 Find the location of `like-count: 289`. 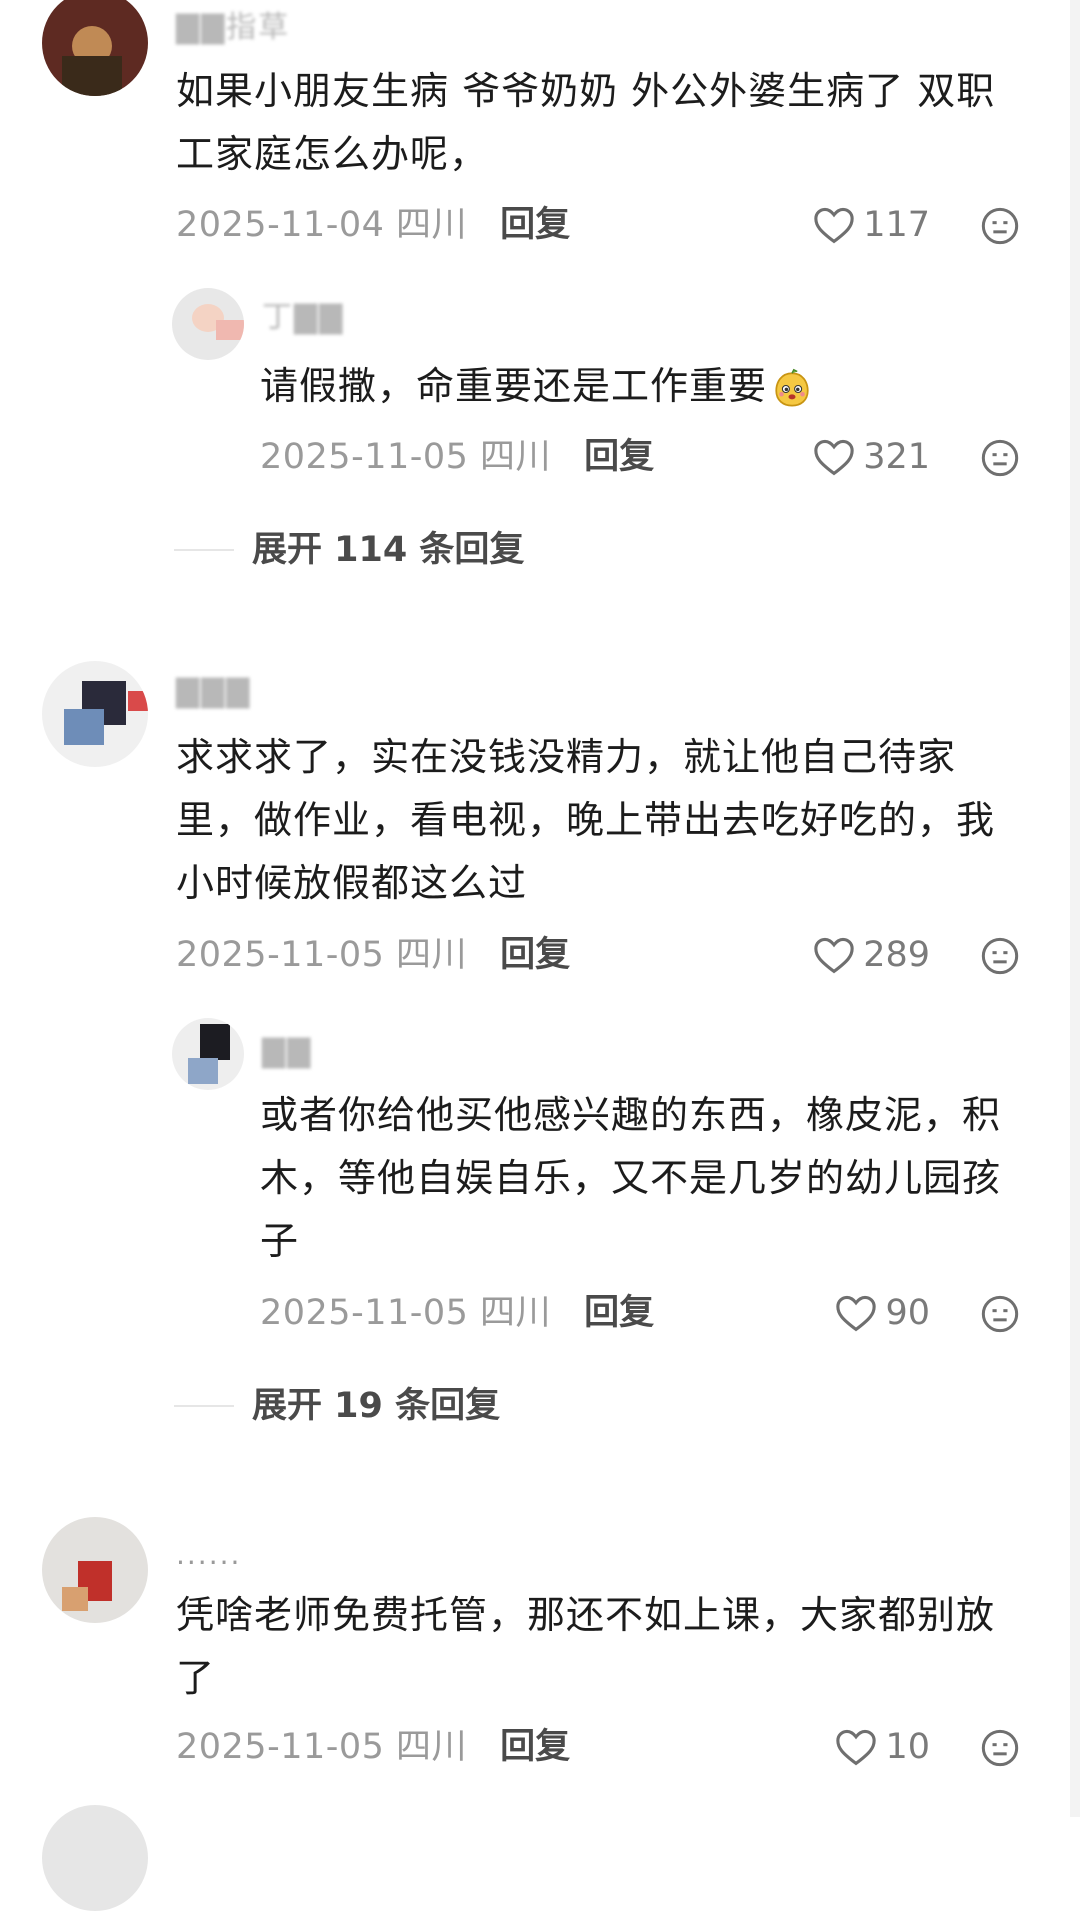

like-count: 289 is located at coordinates (896, 955).